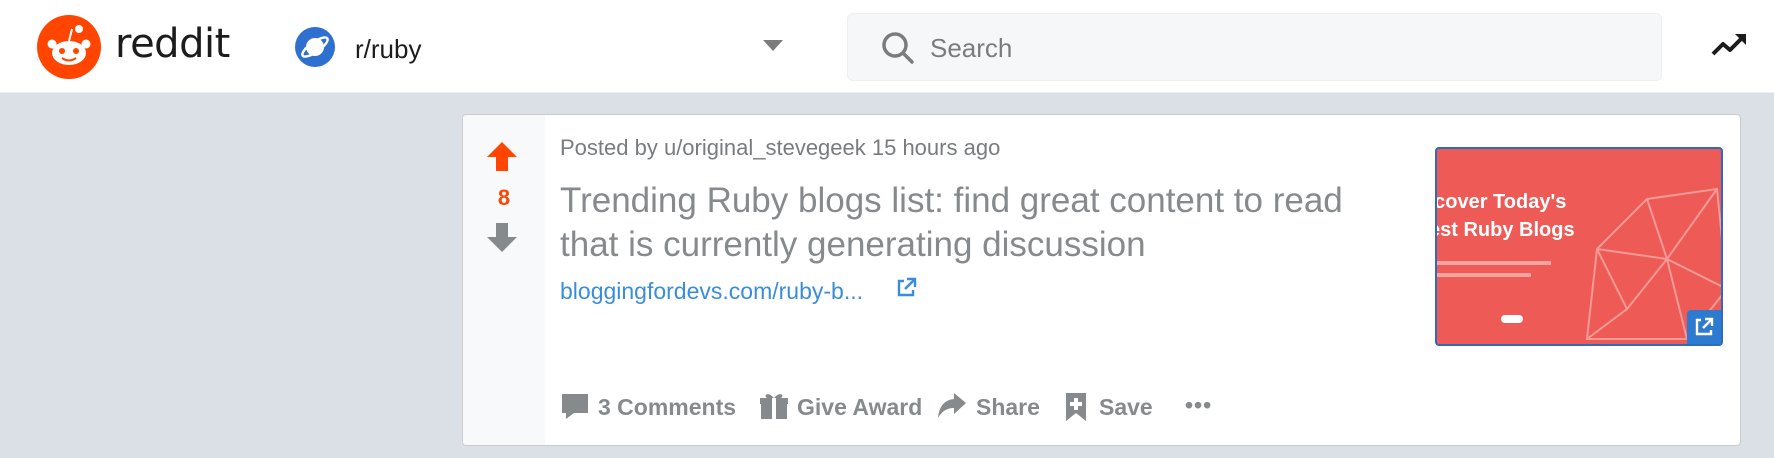 This screenshot has width=1774, height=458. Describe the element at coordinates (667, 407) in the screenshot. I see `comments-label: 3 Comments` at that location.